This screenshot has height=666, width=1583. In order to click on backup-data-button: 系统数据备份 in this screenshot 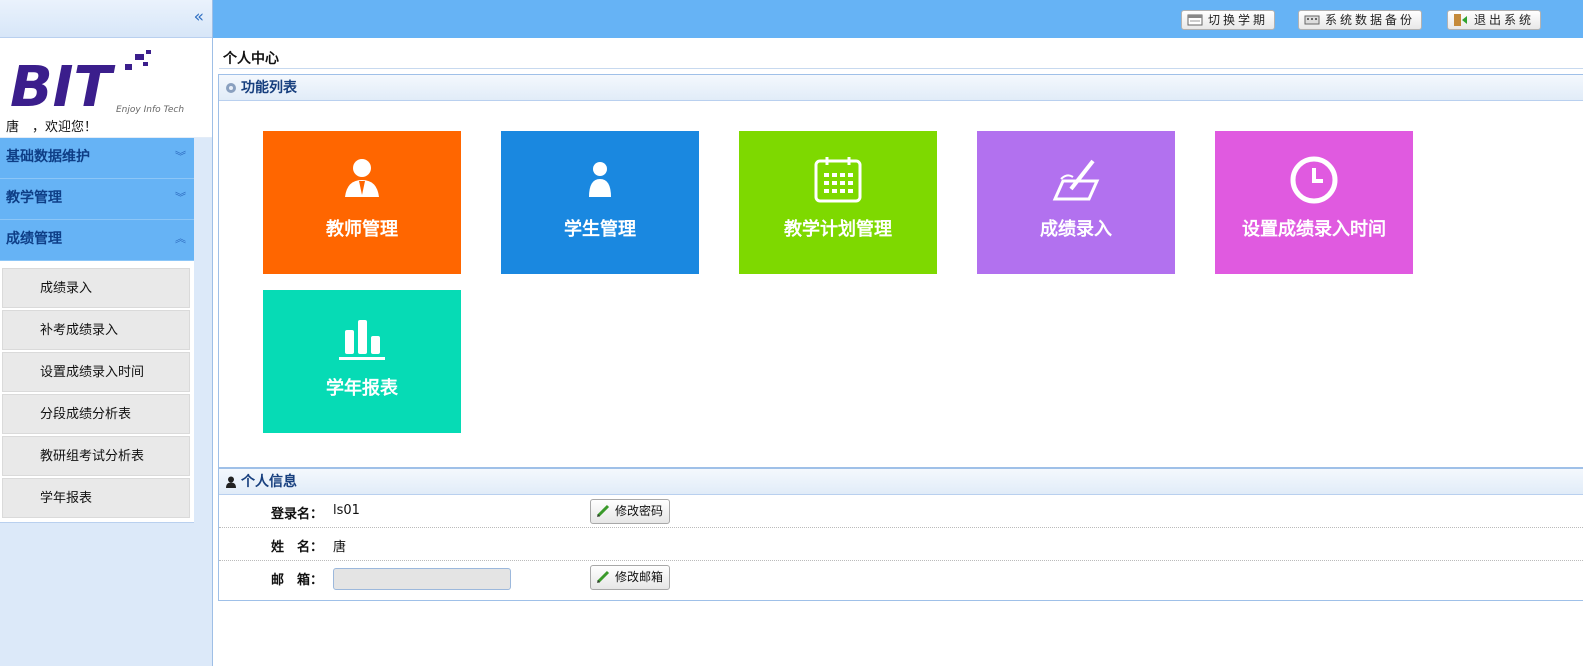, I will do `click(1360, 20)`.